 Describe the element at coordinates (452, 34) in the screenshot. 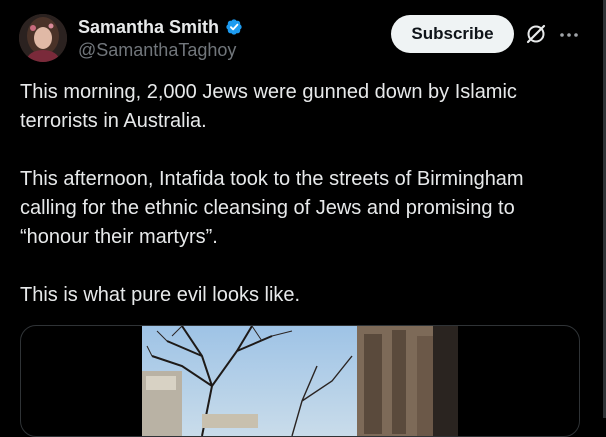

I see `subscribe-button: Subscribe` at that location.